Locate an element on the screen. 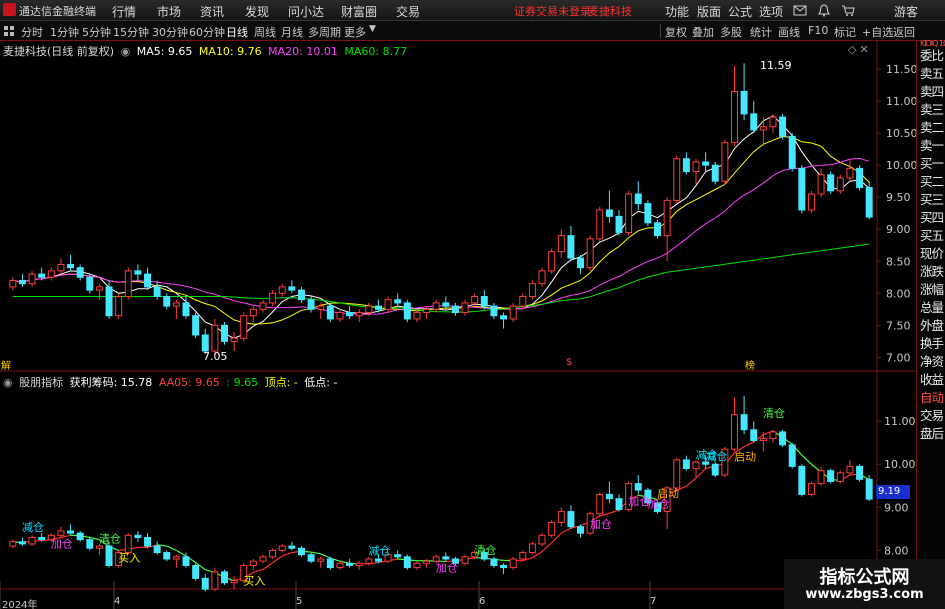 This screenshot has width=945, height=609. side-item-buy5: 买五 is located at coordinates (932, 236).